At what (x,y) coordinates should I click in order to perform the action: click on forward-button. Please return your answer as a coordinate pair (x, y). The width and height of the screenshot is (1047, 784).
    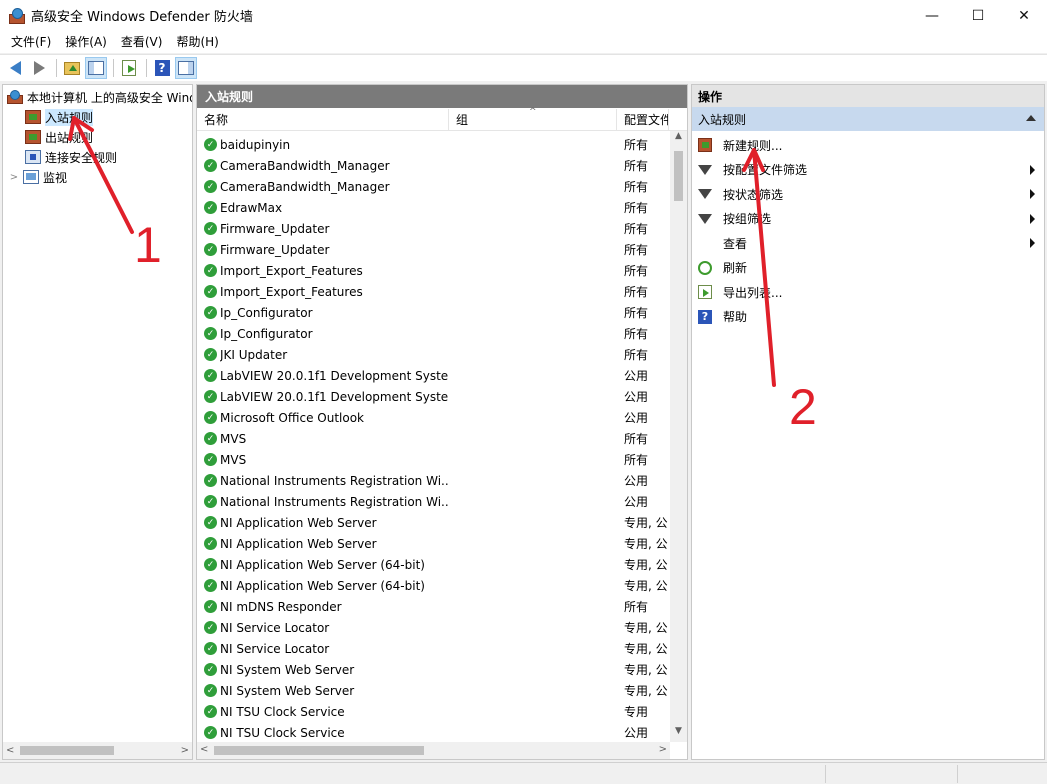
    Looking at the image, I should click on (39, 68).